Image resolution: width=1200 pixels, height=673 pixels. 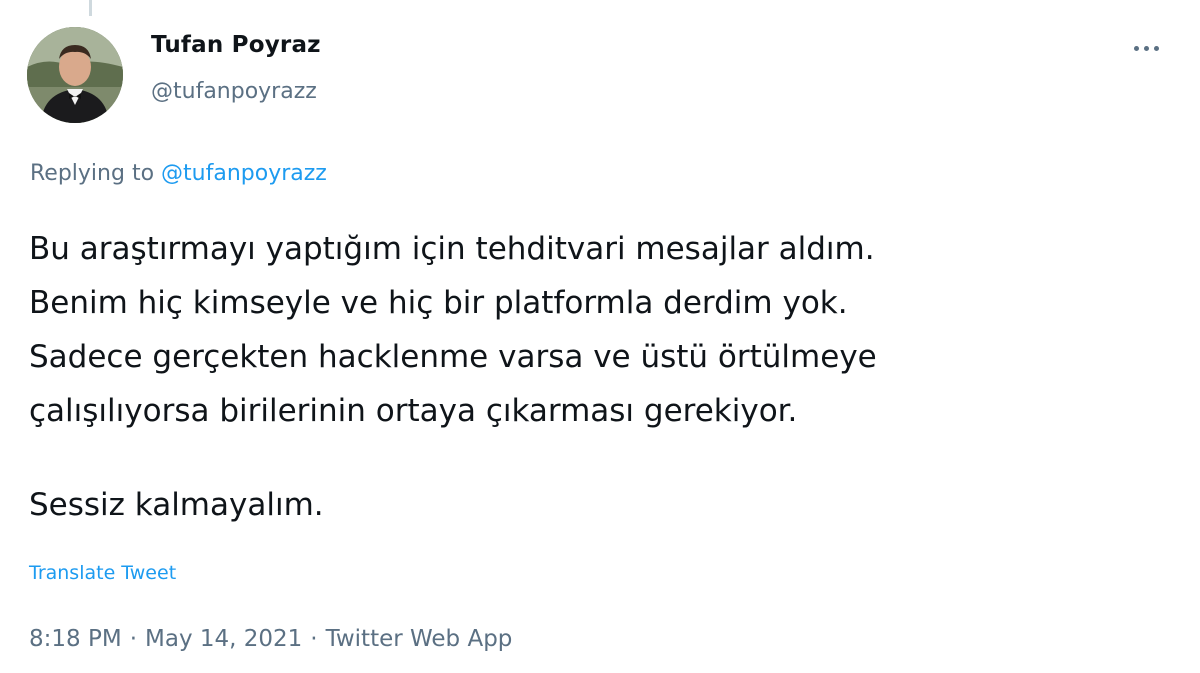 I want to click on avatar-photo, so click(x=75, y=75).